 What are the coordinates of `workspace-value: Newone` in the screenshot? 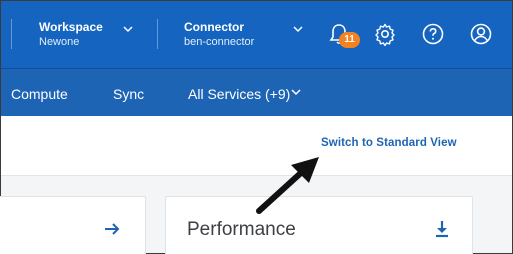 It's located at (59, 42).